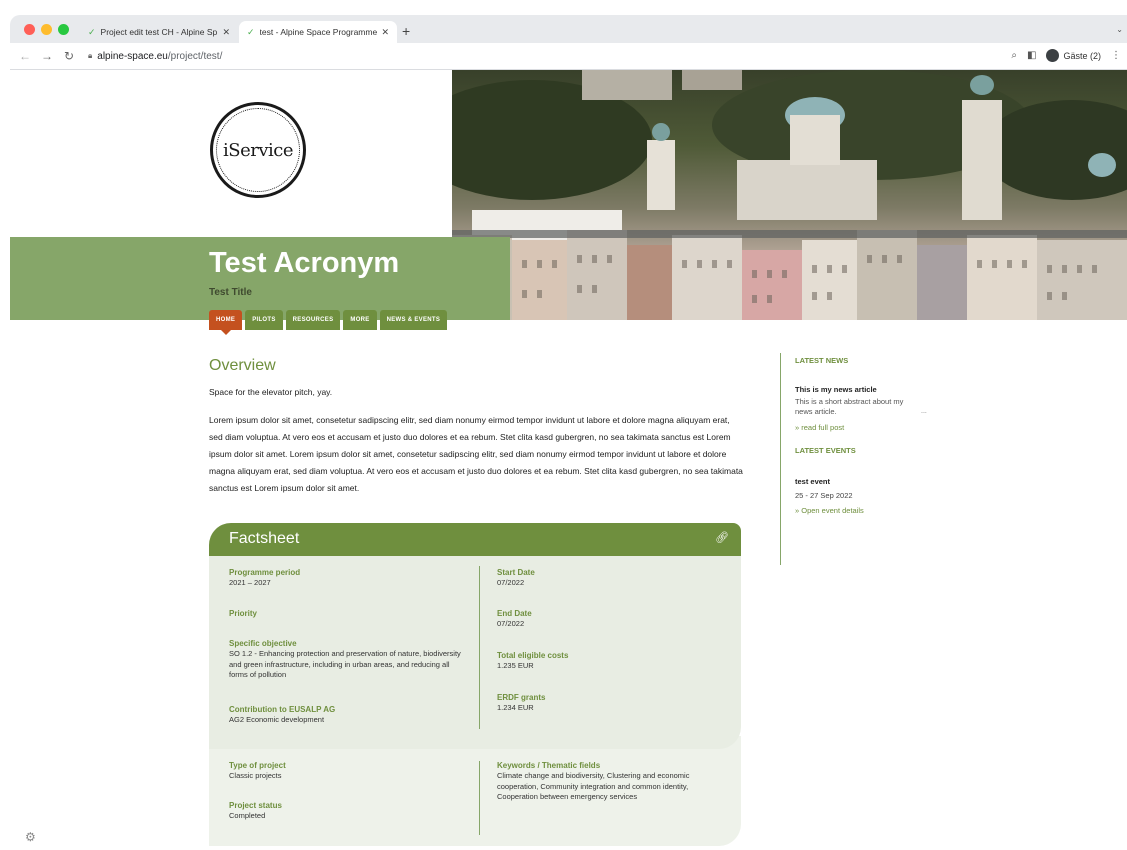 The image size is (1127, 850). I want to click on news-title: This is my news article, so click(836, 389).